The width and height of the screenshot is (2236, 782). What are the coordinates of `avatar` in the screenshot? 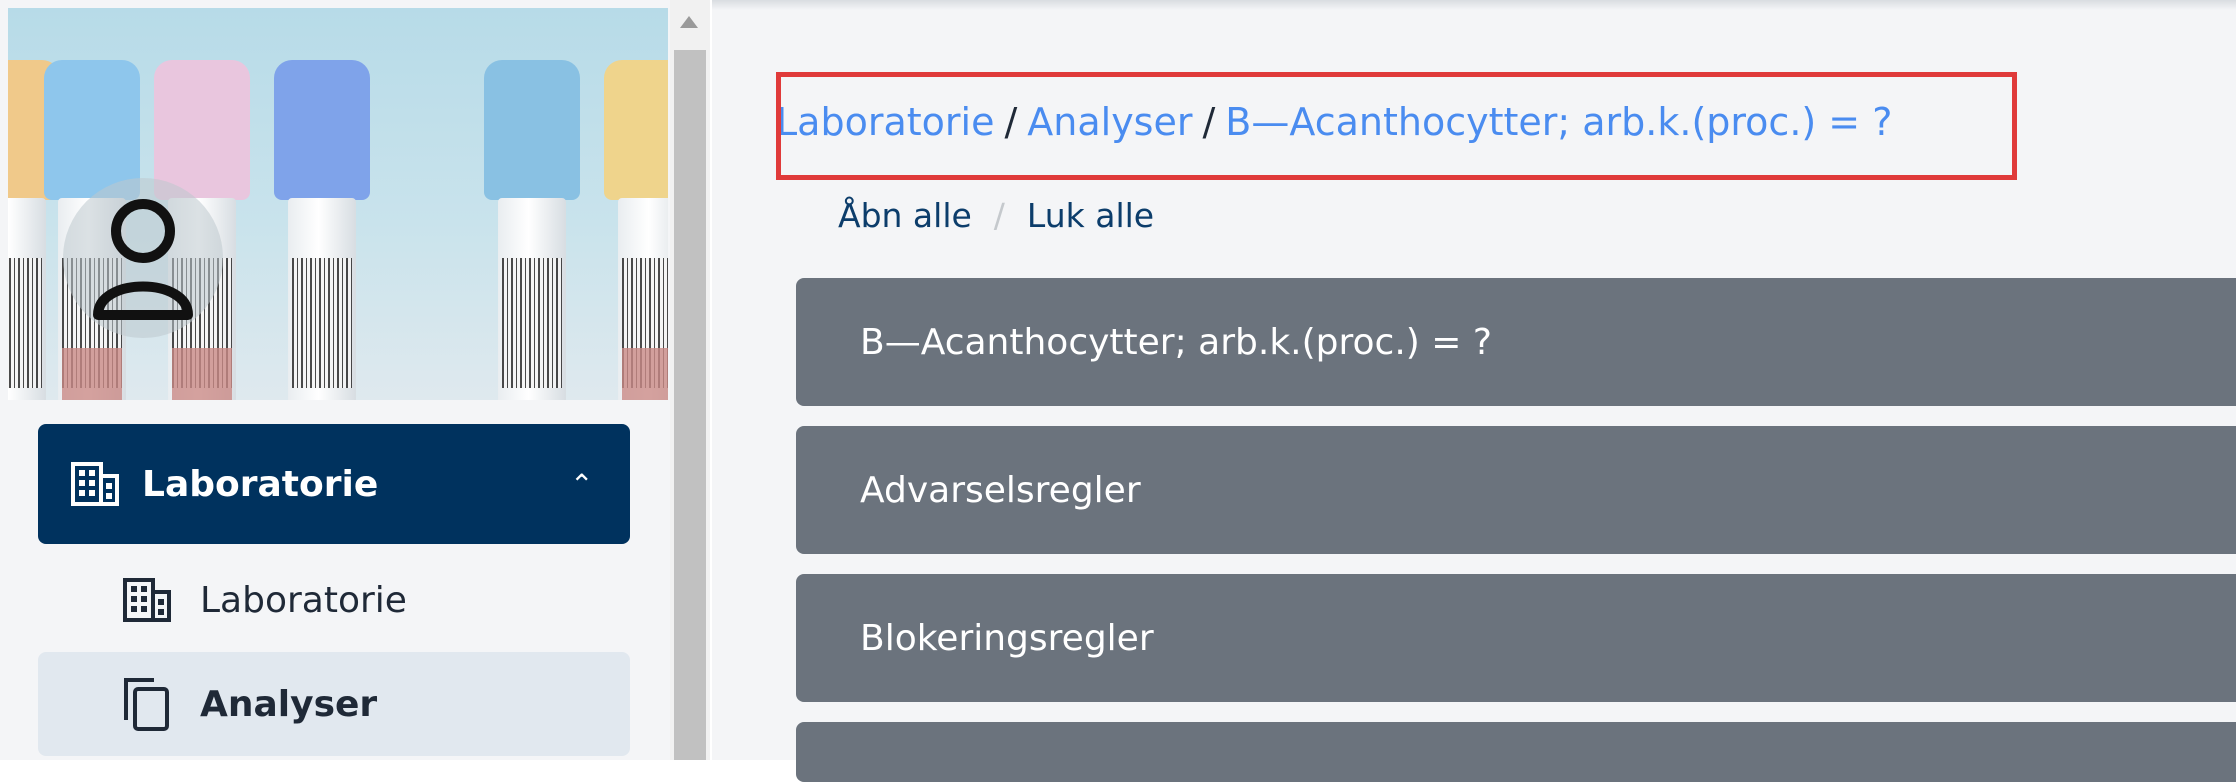 It's located at (143, 258).